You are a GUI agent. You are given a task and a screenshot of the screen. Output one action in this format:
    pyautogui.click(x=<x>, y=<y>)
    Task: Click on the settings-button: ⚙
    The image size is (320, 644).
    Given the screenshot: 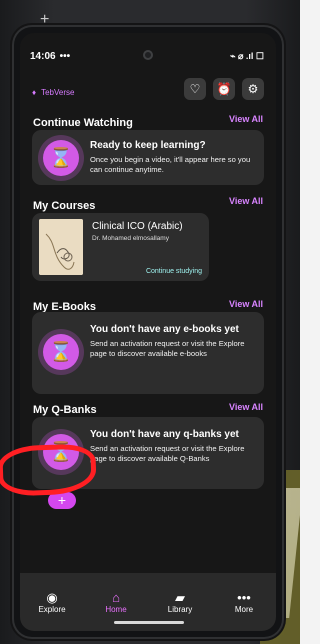 What is the action you would take?
    pyautogui.click(x=253, y=89)
    